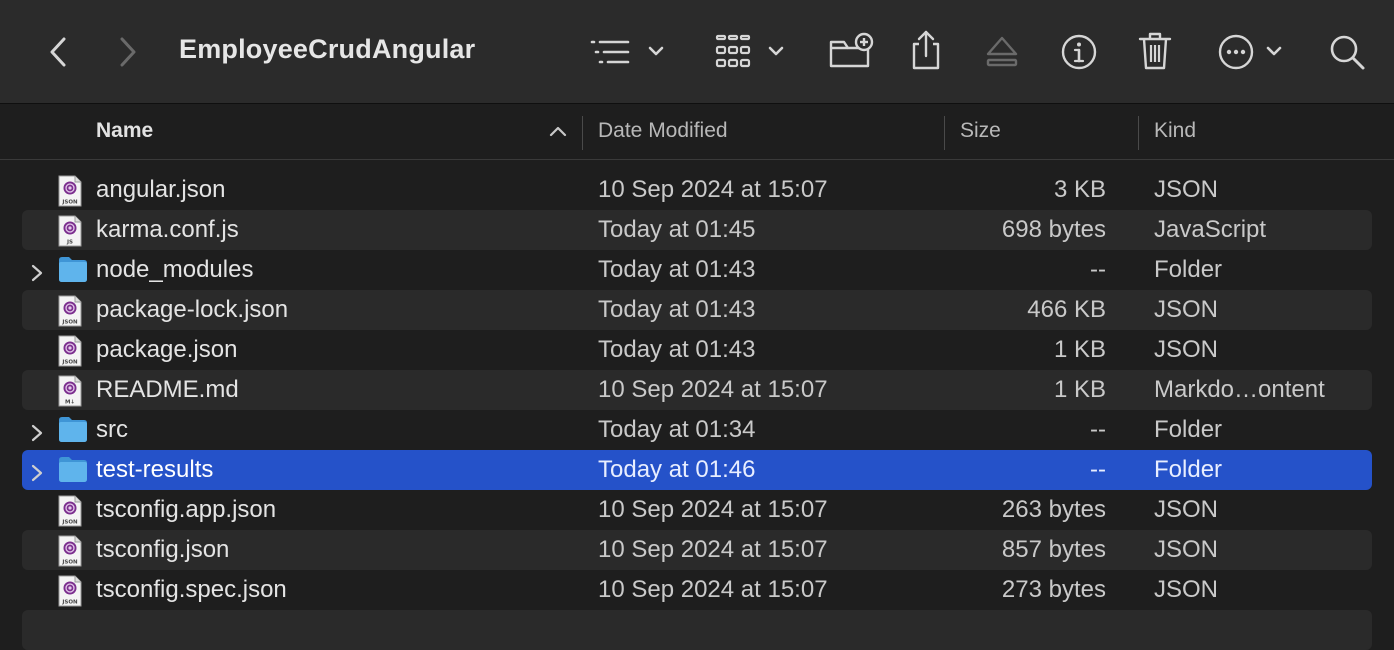  I want to click on group-options-button, so click(750, 52).